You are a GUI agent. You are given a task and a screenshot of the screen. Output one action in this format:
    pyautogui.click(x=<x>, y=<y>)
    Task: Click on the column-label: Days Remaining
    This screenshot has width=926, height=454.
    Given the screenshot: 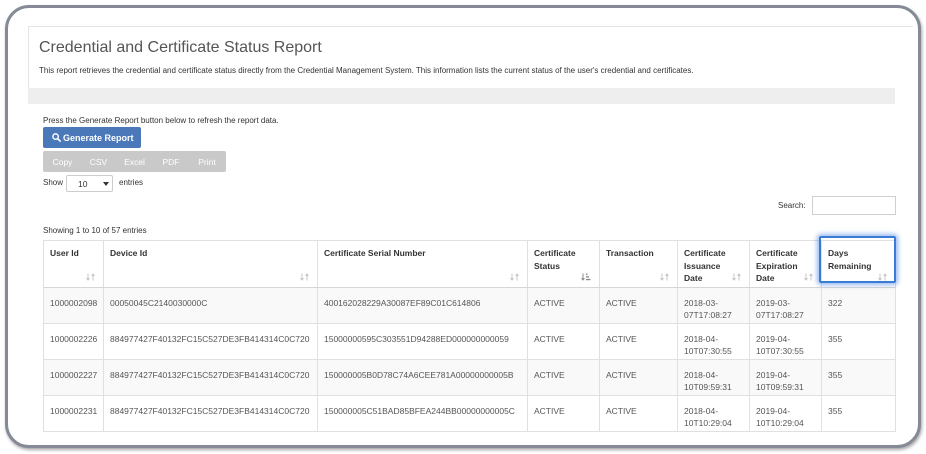 What is the action you would take?
    pyautogui.click(x=850, y=259)
    